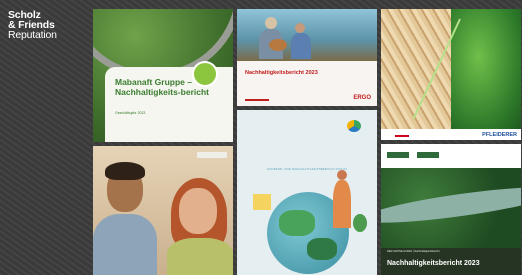 The height and width of the screenshot is (275, 522). I want to click on person-figure, so click(342, 204).